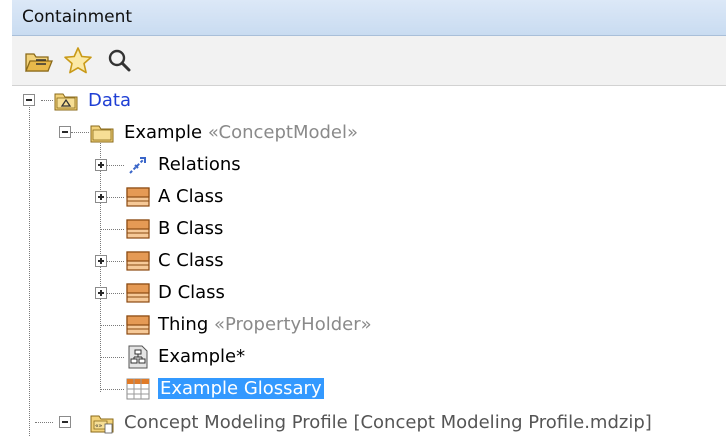  Describe the element at coordinates (77, 17) in the screenshot. I see `panel-title: Containment` at that location.